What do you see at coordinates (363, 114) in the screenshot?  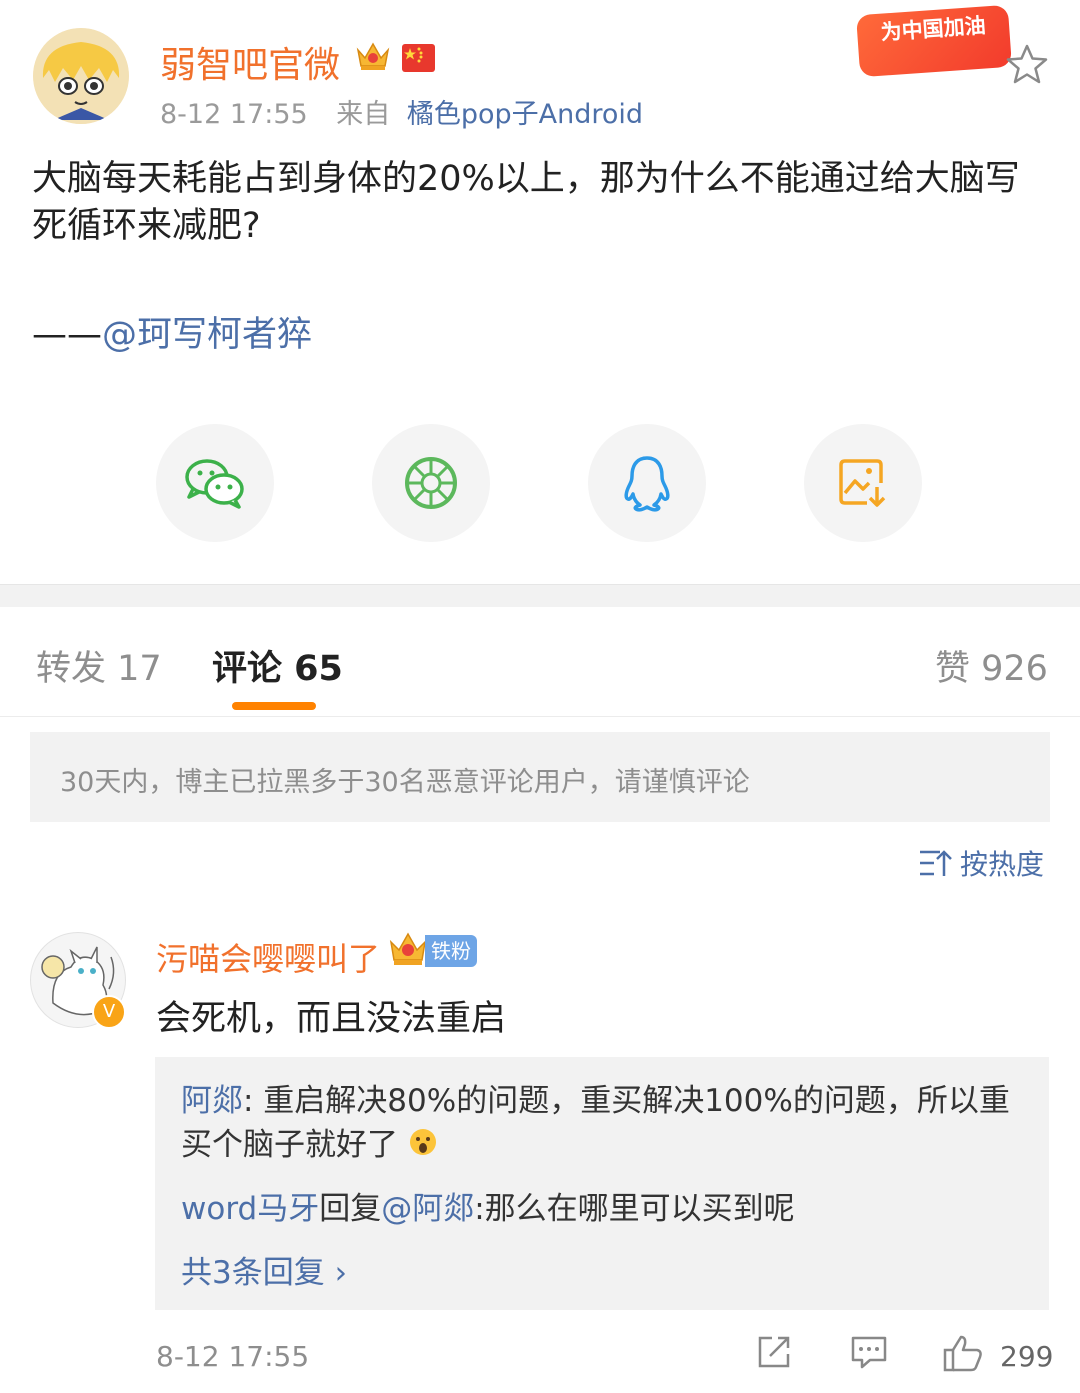 I see `source-prefix: 来自` at bounding box center [363, 114].